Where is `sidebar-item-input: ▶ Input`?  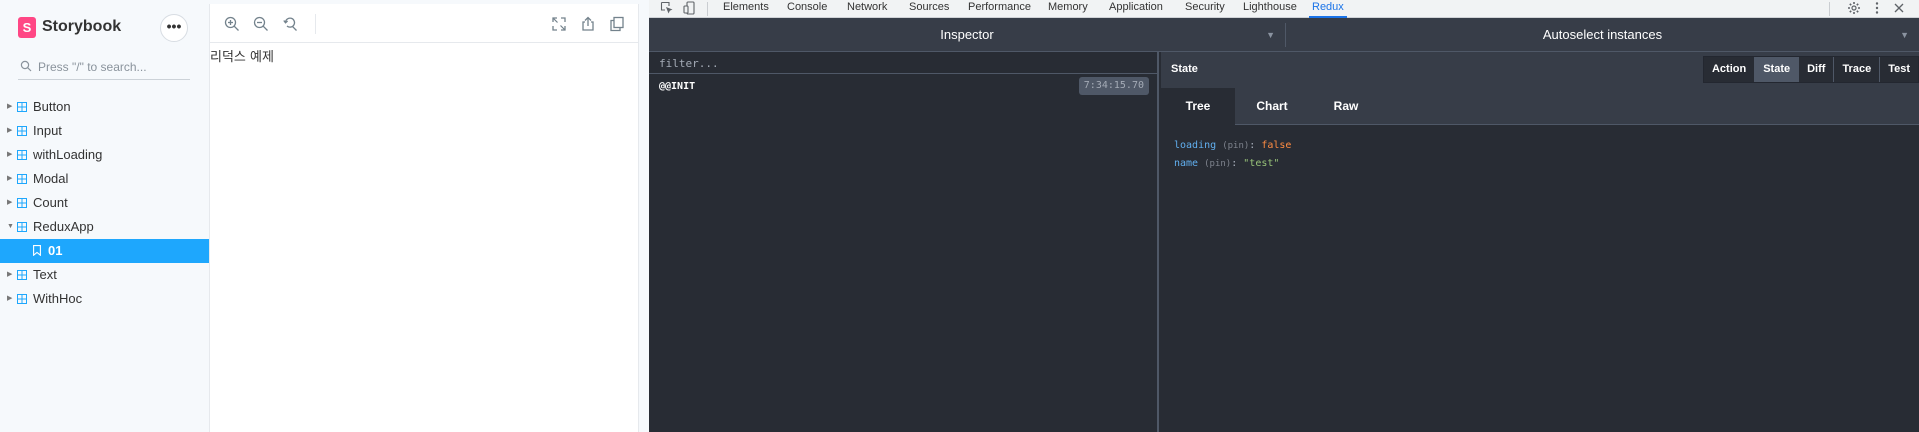 sidebar-item-input: ▶ Input is located at coordinates (104, 131).